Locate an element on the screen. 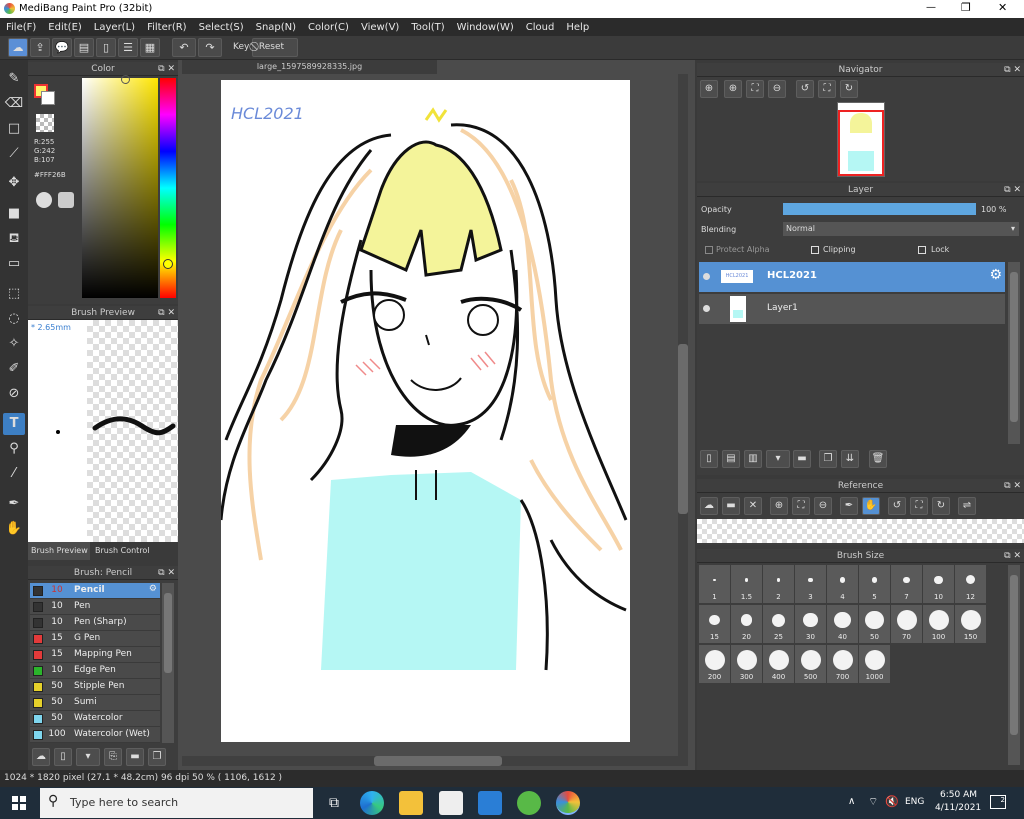 The image size is (1024, 819). brush-item: 15 Mapping Pen is located at coordinates (95, 655).